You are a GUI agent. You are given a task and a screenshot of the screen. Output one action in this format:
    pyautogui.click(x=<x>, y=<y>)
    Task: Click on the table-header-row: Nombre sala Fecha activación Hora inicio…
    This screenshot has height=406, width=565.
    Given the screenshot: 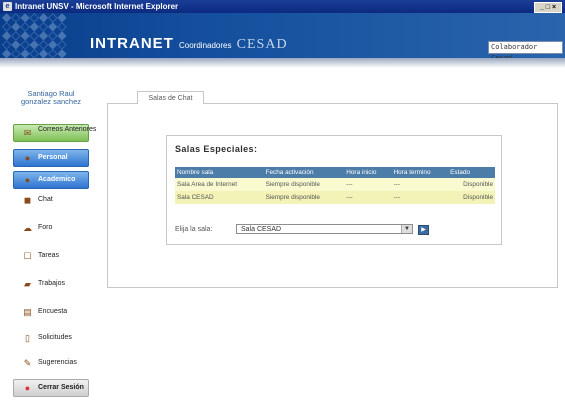 What is the action you would take?
    pyautogui.click(x=335, y=172)
    